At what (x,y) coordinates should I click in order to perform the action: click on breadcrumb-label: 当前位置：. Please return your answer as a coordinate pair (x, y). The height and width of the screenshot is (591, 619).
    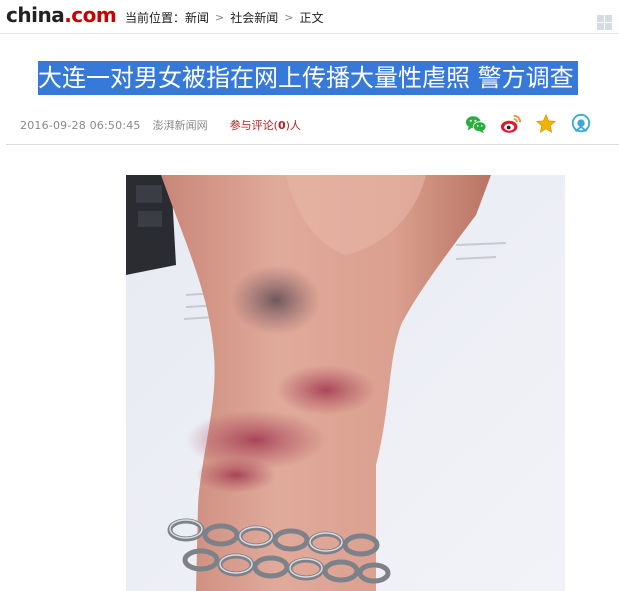
    Looking at the image, I should click on (155, 18).